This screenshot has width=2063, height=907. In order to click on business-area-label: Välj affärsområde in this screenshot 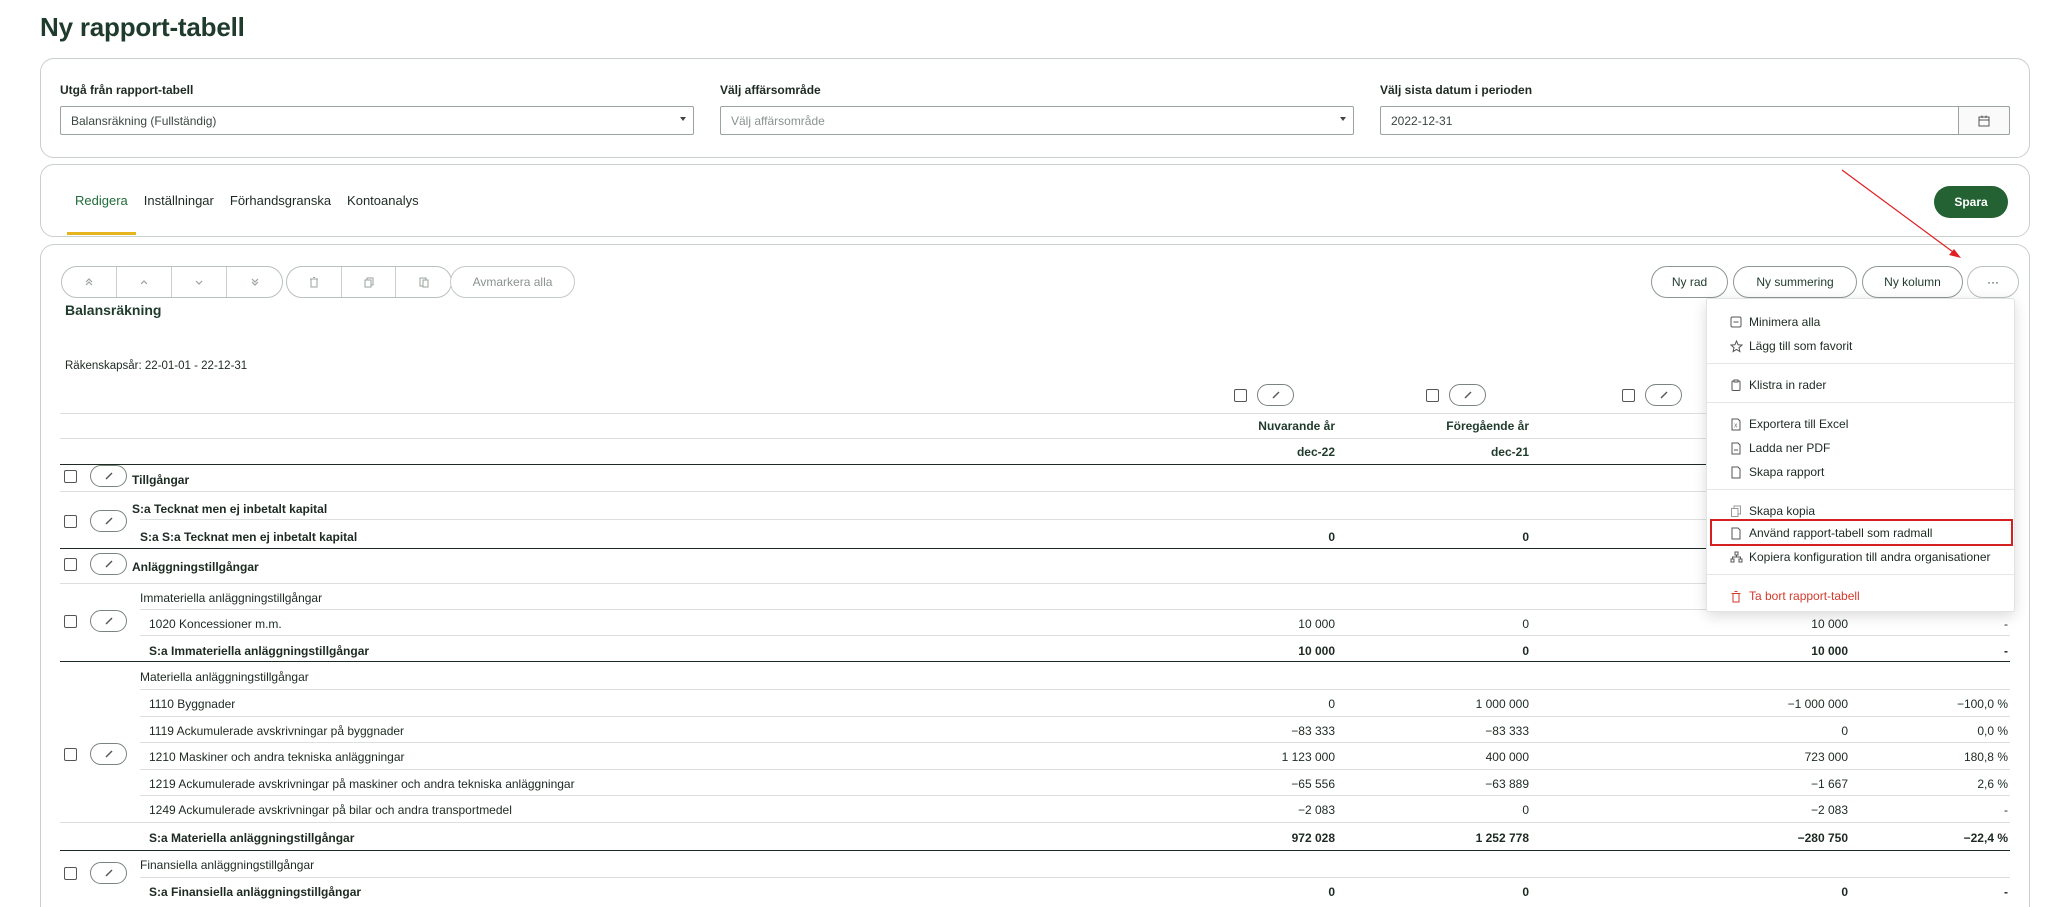, I will do `click(770, 90)`.